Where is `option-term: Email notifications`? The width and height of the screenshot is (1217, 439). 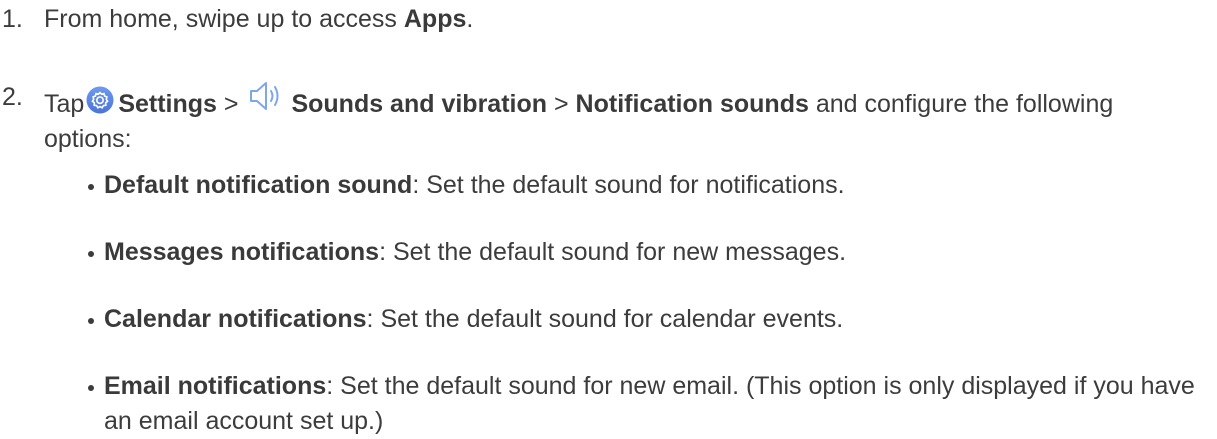 option-term: Email notifications is located at coordinates (215, 386).